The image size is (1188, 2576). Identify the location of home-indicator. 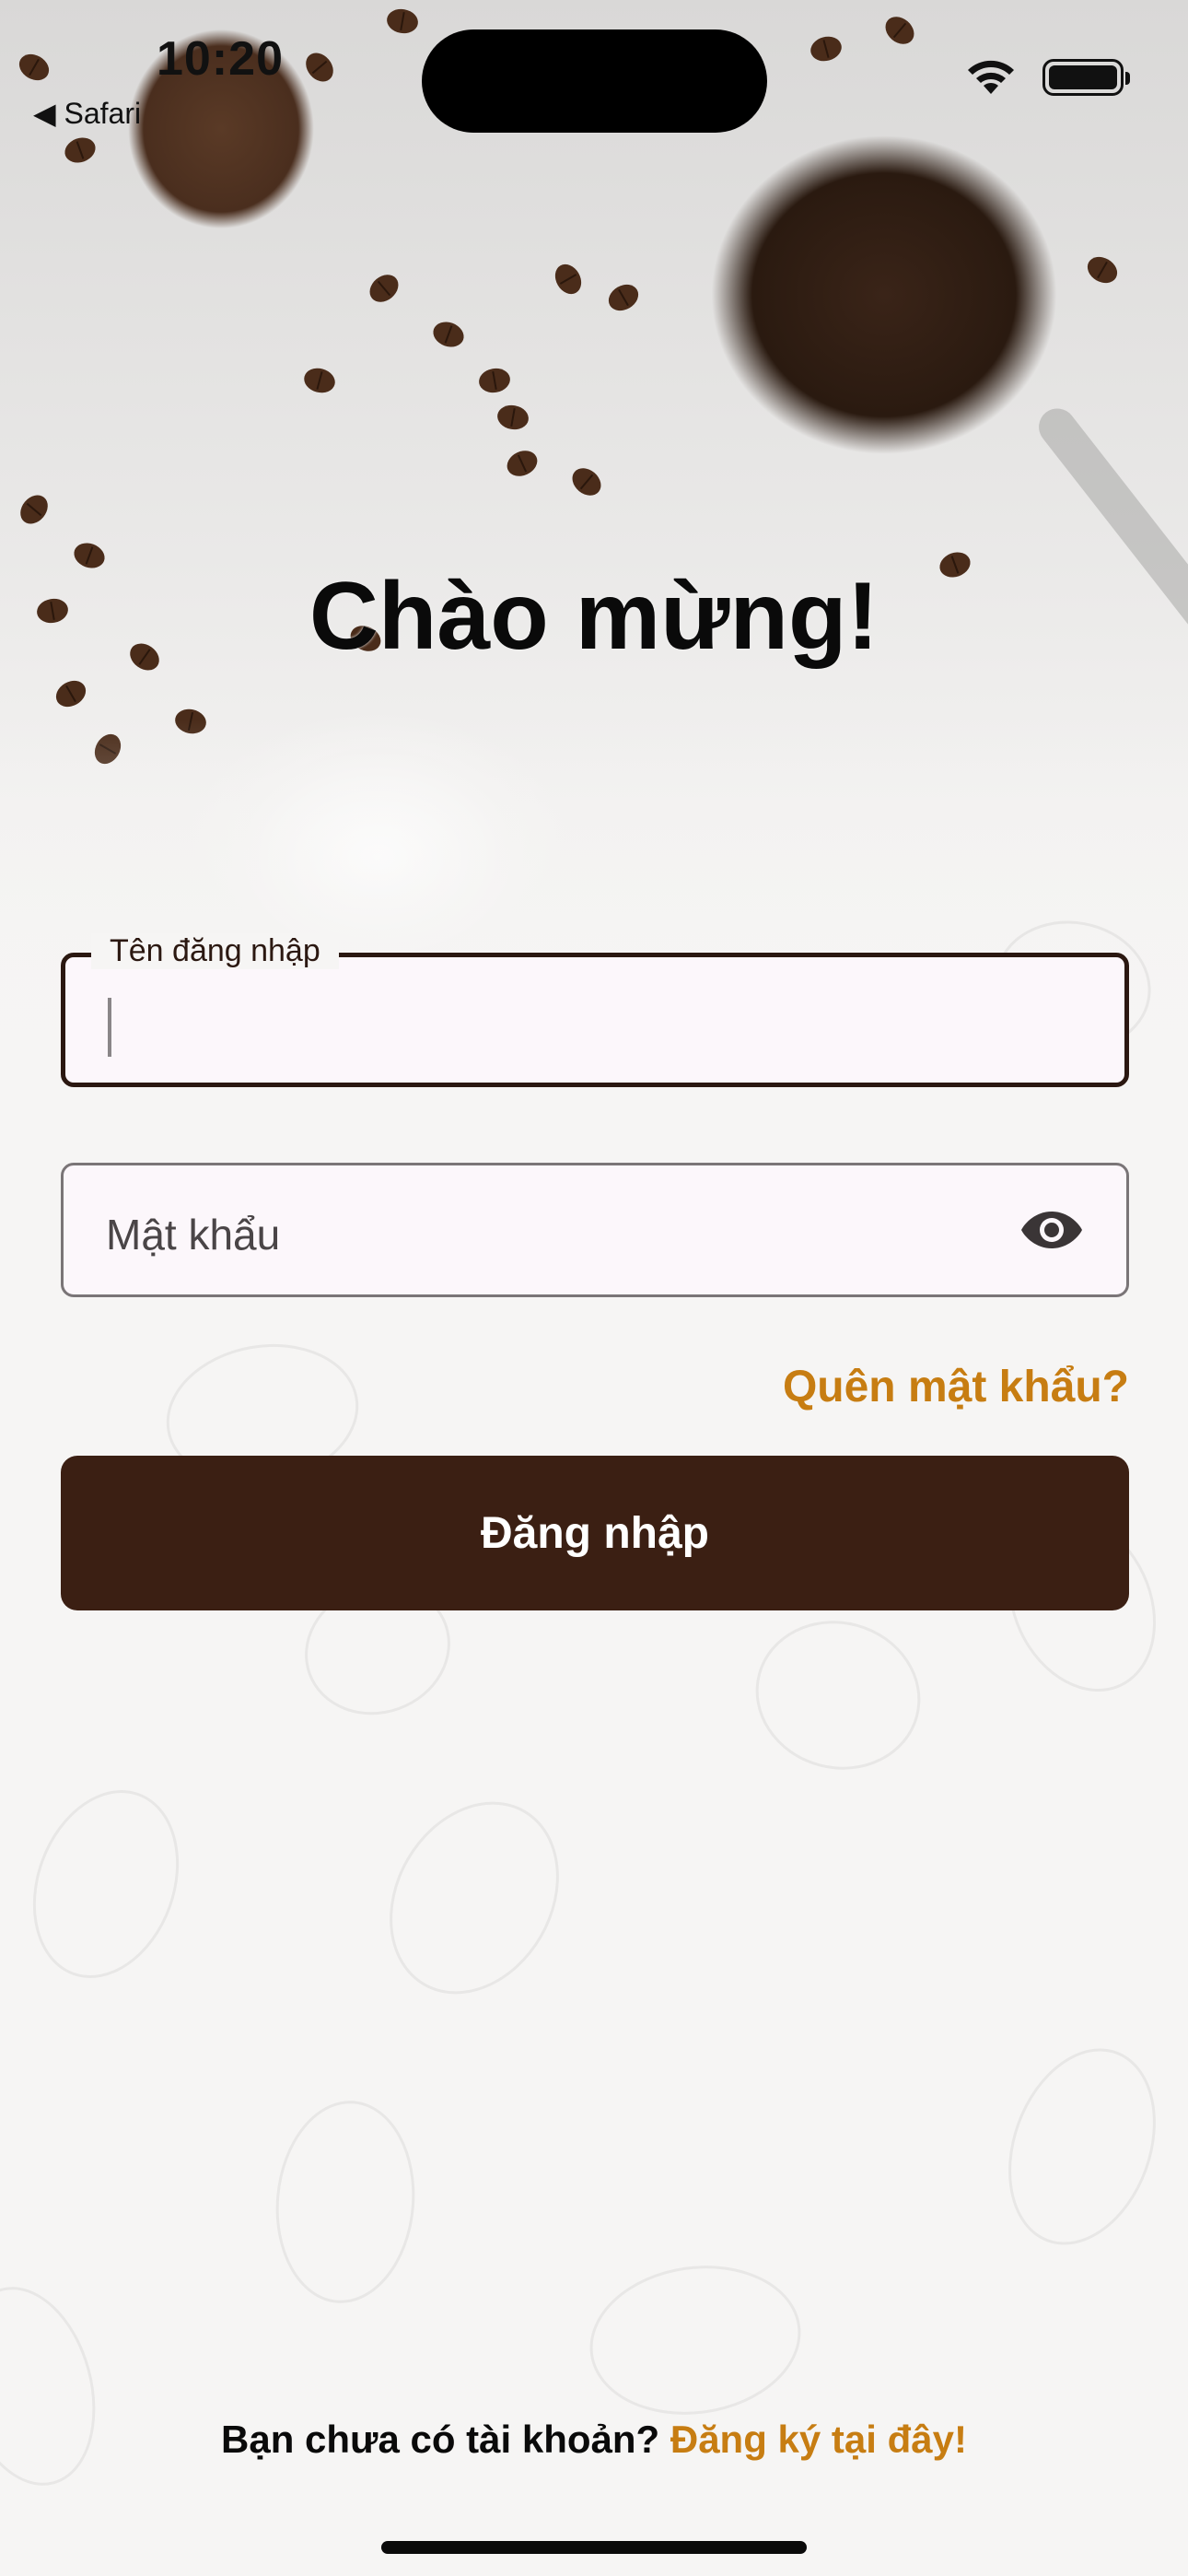
(594, 2547).